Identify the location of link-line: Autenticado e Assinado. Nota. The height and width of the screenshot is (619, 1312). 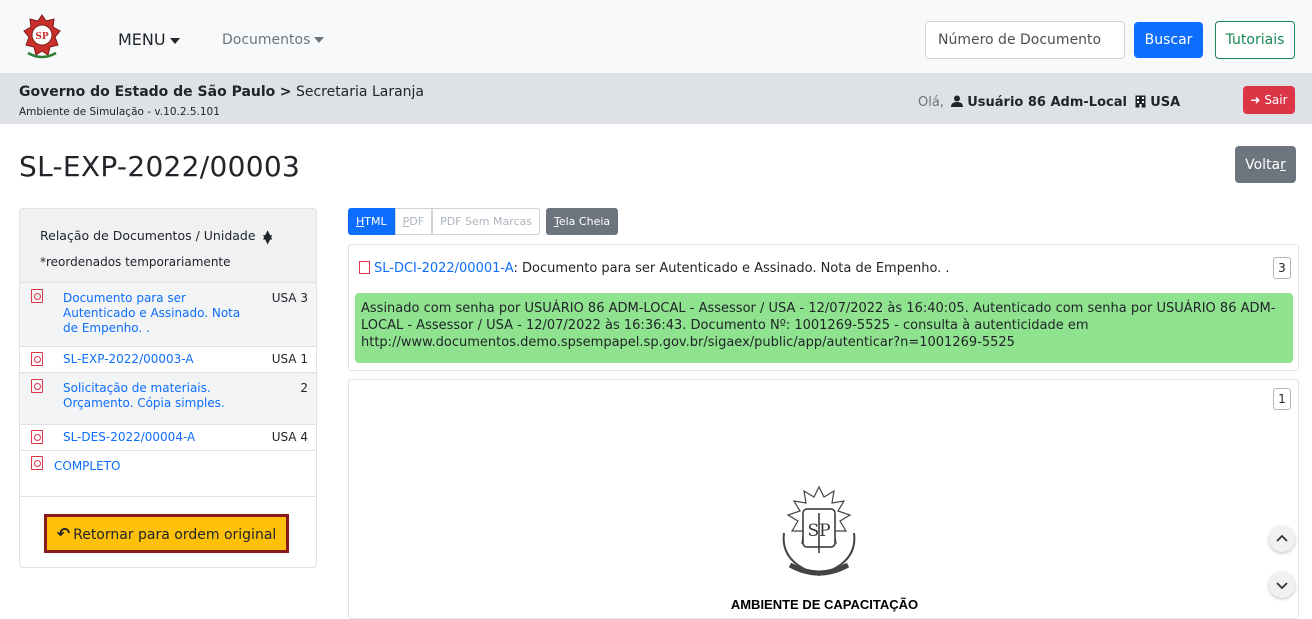
(152, 313).